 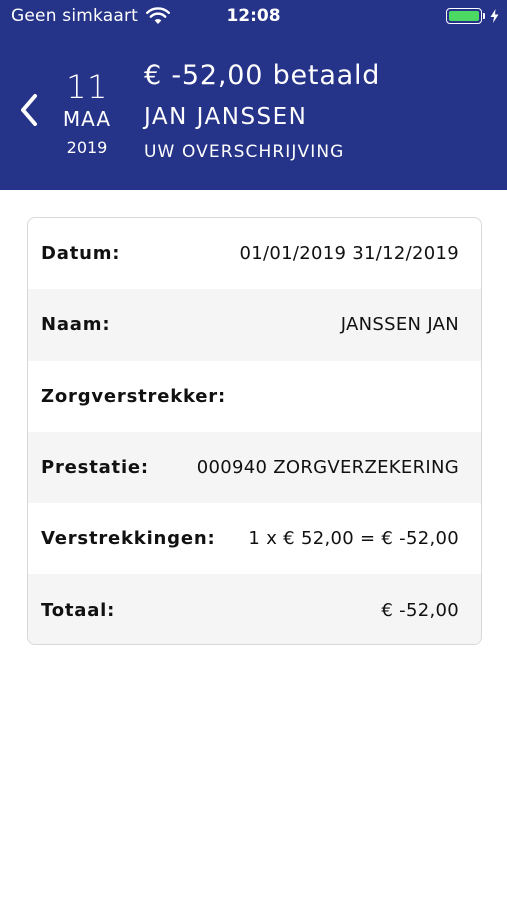 What do you see at coordinates (81, 254) in the screenshot?
I see `detail-label: Datum:` at bounding box center [81, 254].